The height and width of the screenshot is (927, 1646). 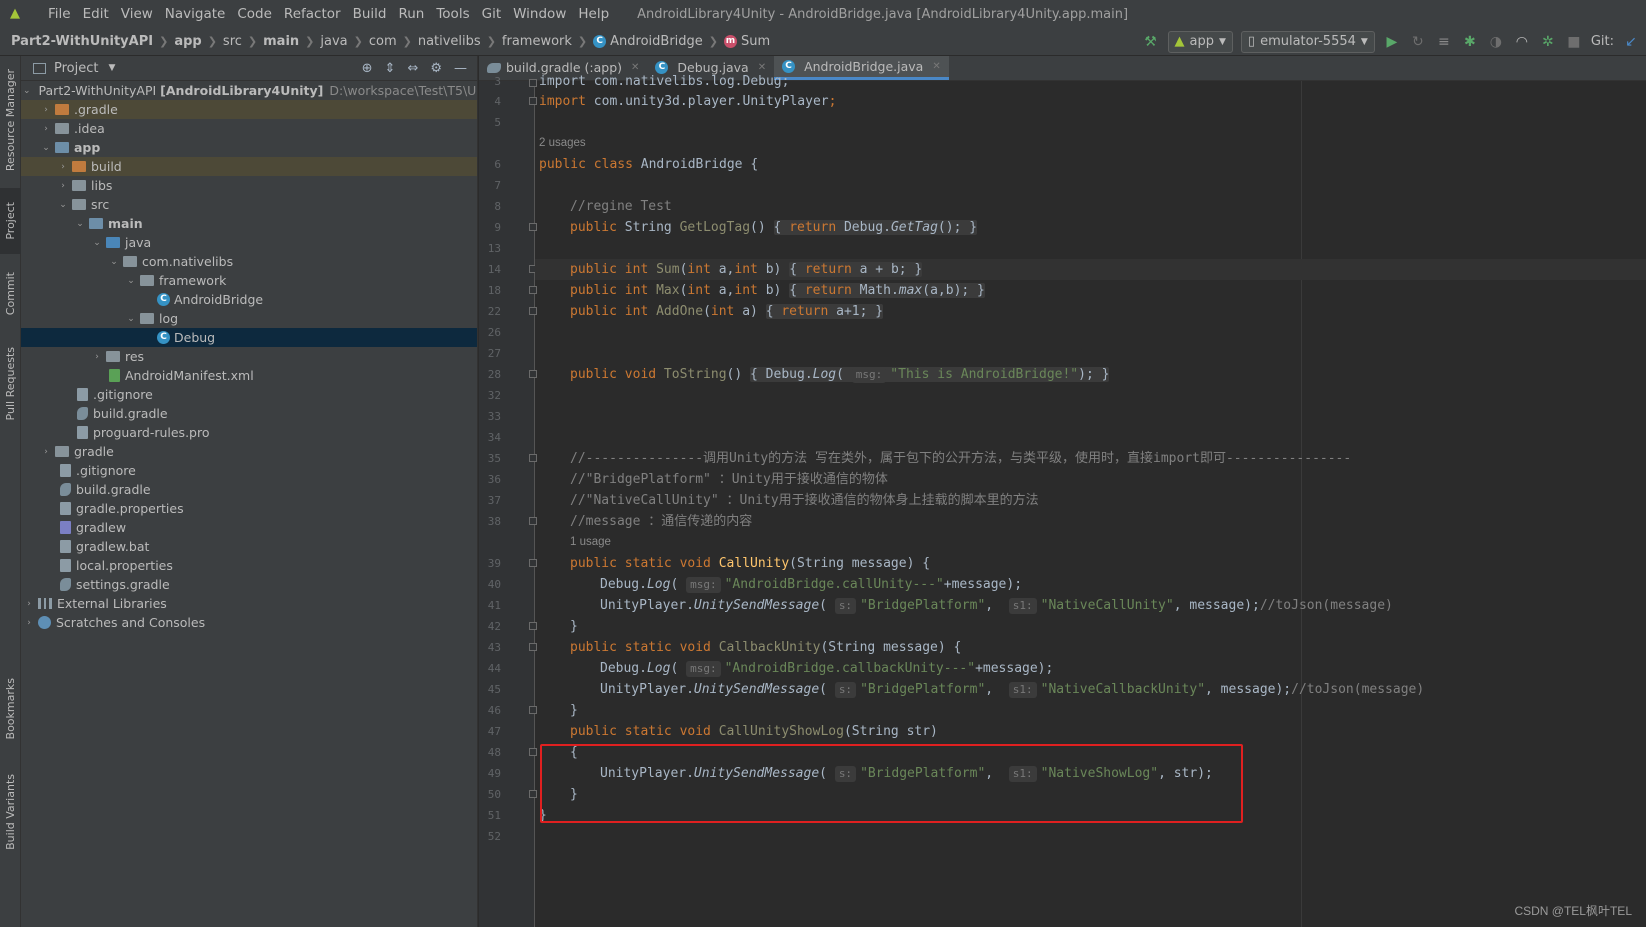 I want to click on breadcrumb-class: C AndroidBridge, so click(x=648, y=41).